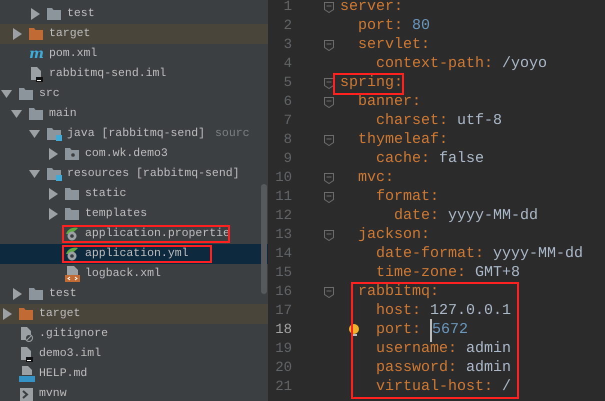 The width and height of the screenshot is (605, 401). What do you see at coordinates (153, 174) in the screenshot?
I see `file-name: resources [rabbitmq-send]` at bounding box center [153, 174].